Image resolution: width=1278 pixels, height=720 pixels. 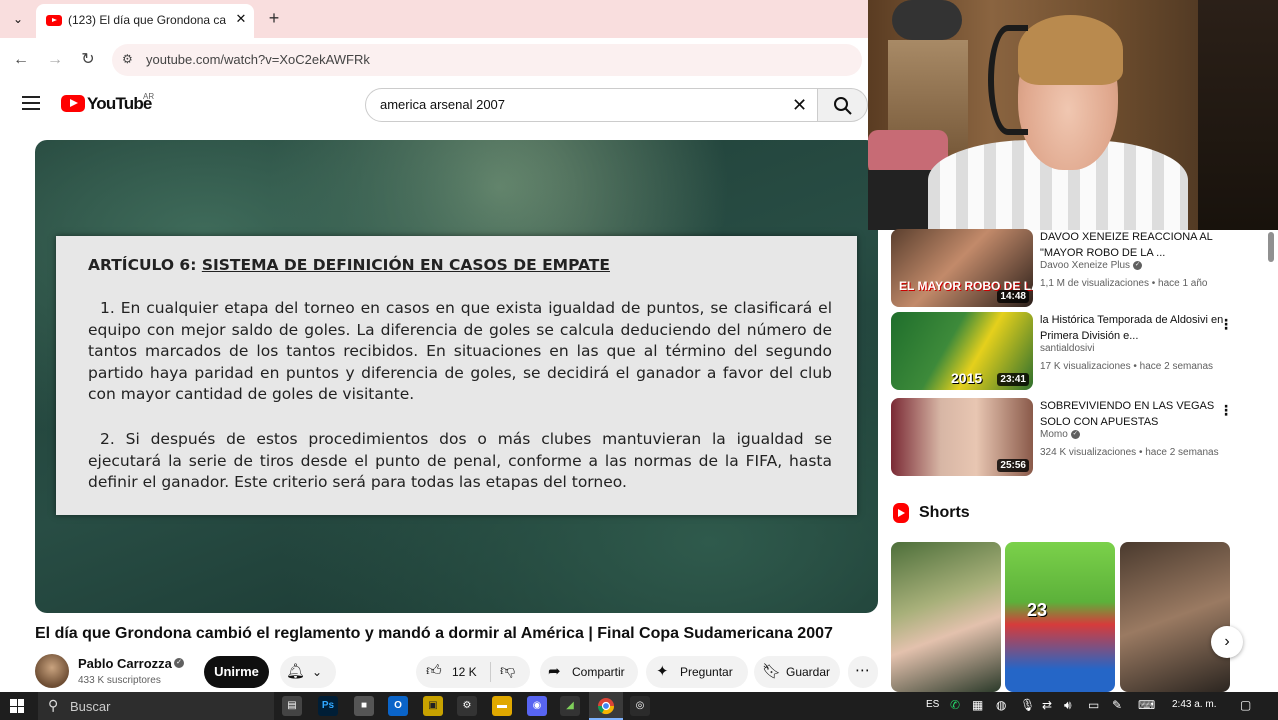 What do you see at coordinates (797, 672) in the screenshot?
I see `save-button: 🔖︎ Guardar` at bounding box center [797, 672].